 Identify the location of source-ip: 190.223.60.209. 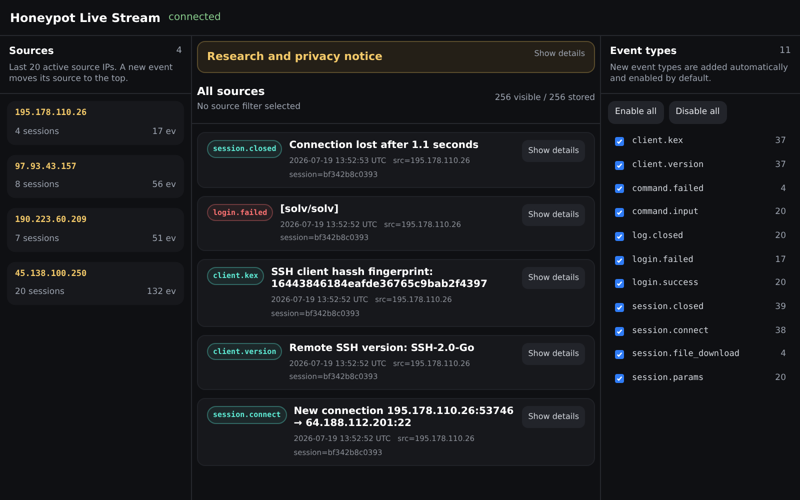
(51, 220).